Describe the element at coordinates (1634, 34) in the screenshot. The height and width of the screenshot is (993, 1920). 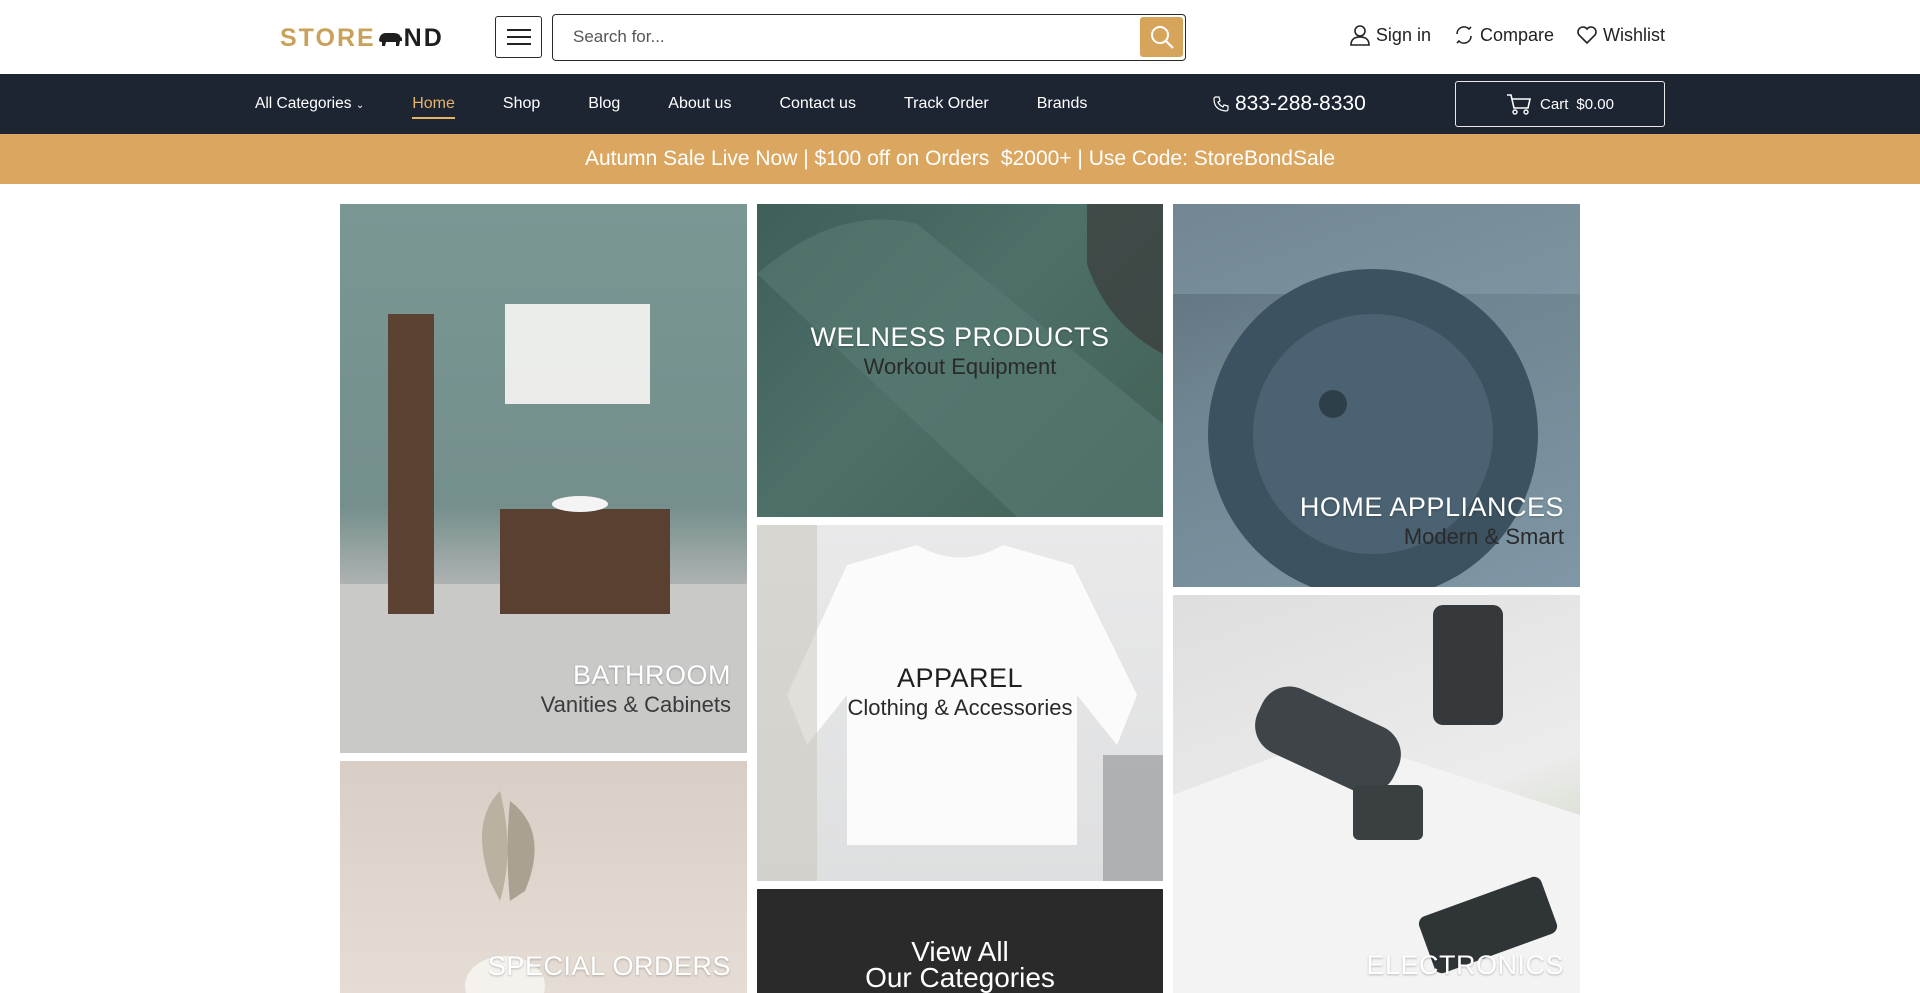
I see `wishlist-label: Wishlist` at that location.